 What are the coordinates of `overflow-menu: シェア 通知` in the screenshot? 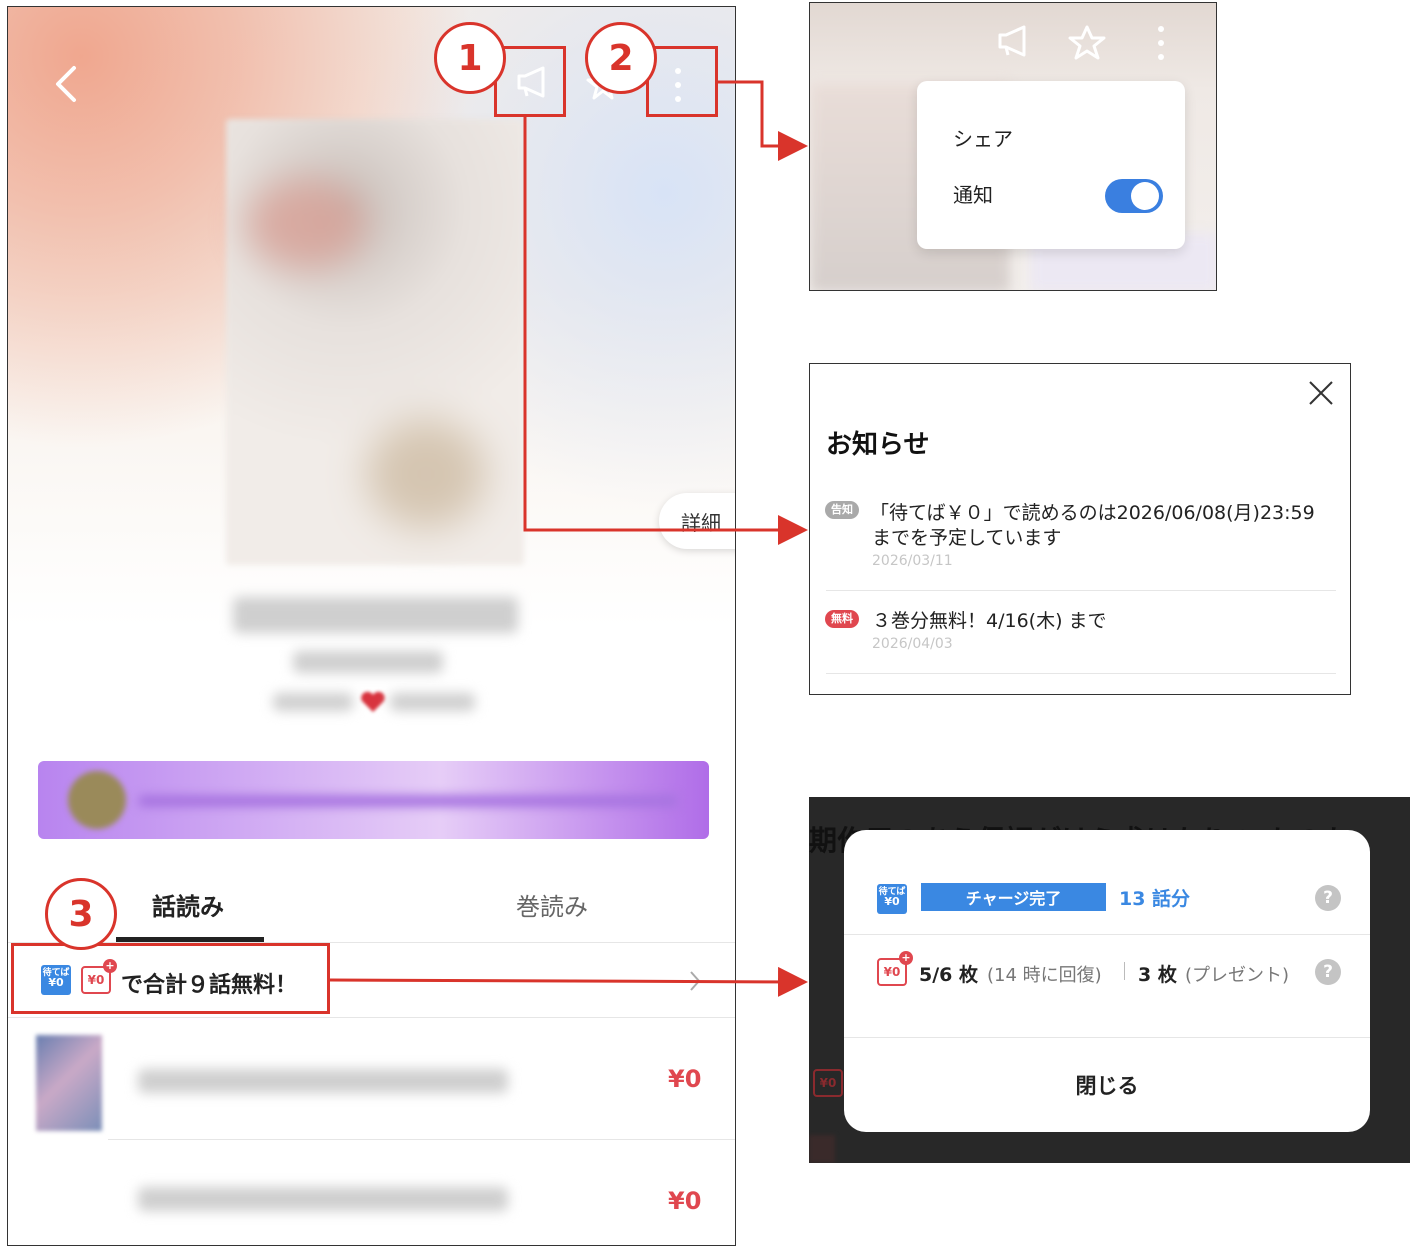 It's located at (1051, 165).